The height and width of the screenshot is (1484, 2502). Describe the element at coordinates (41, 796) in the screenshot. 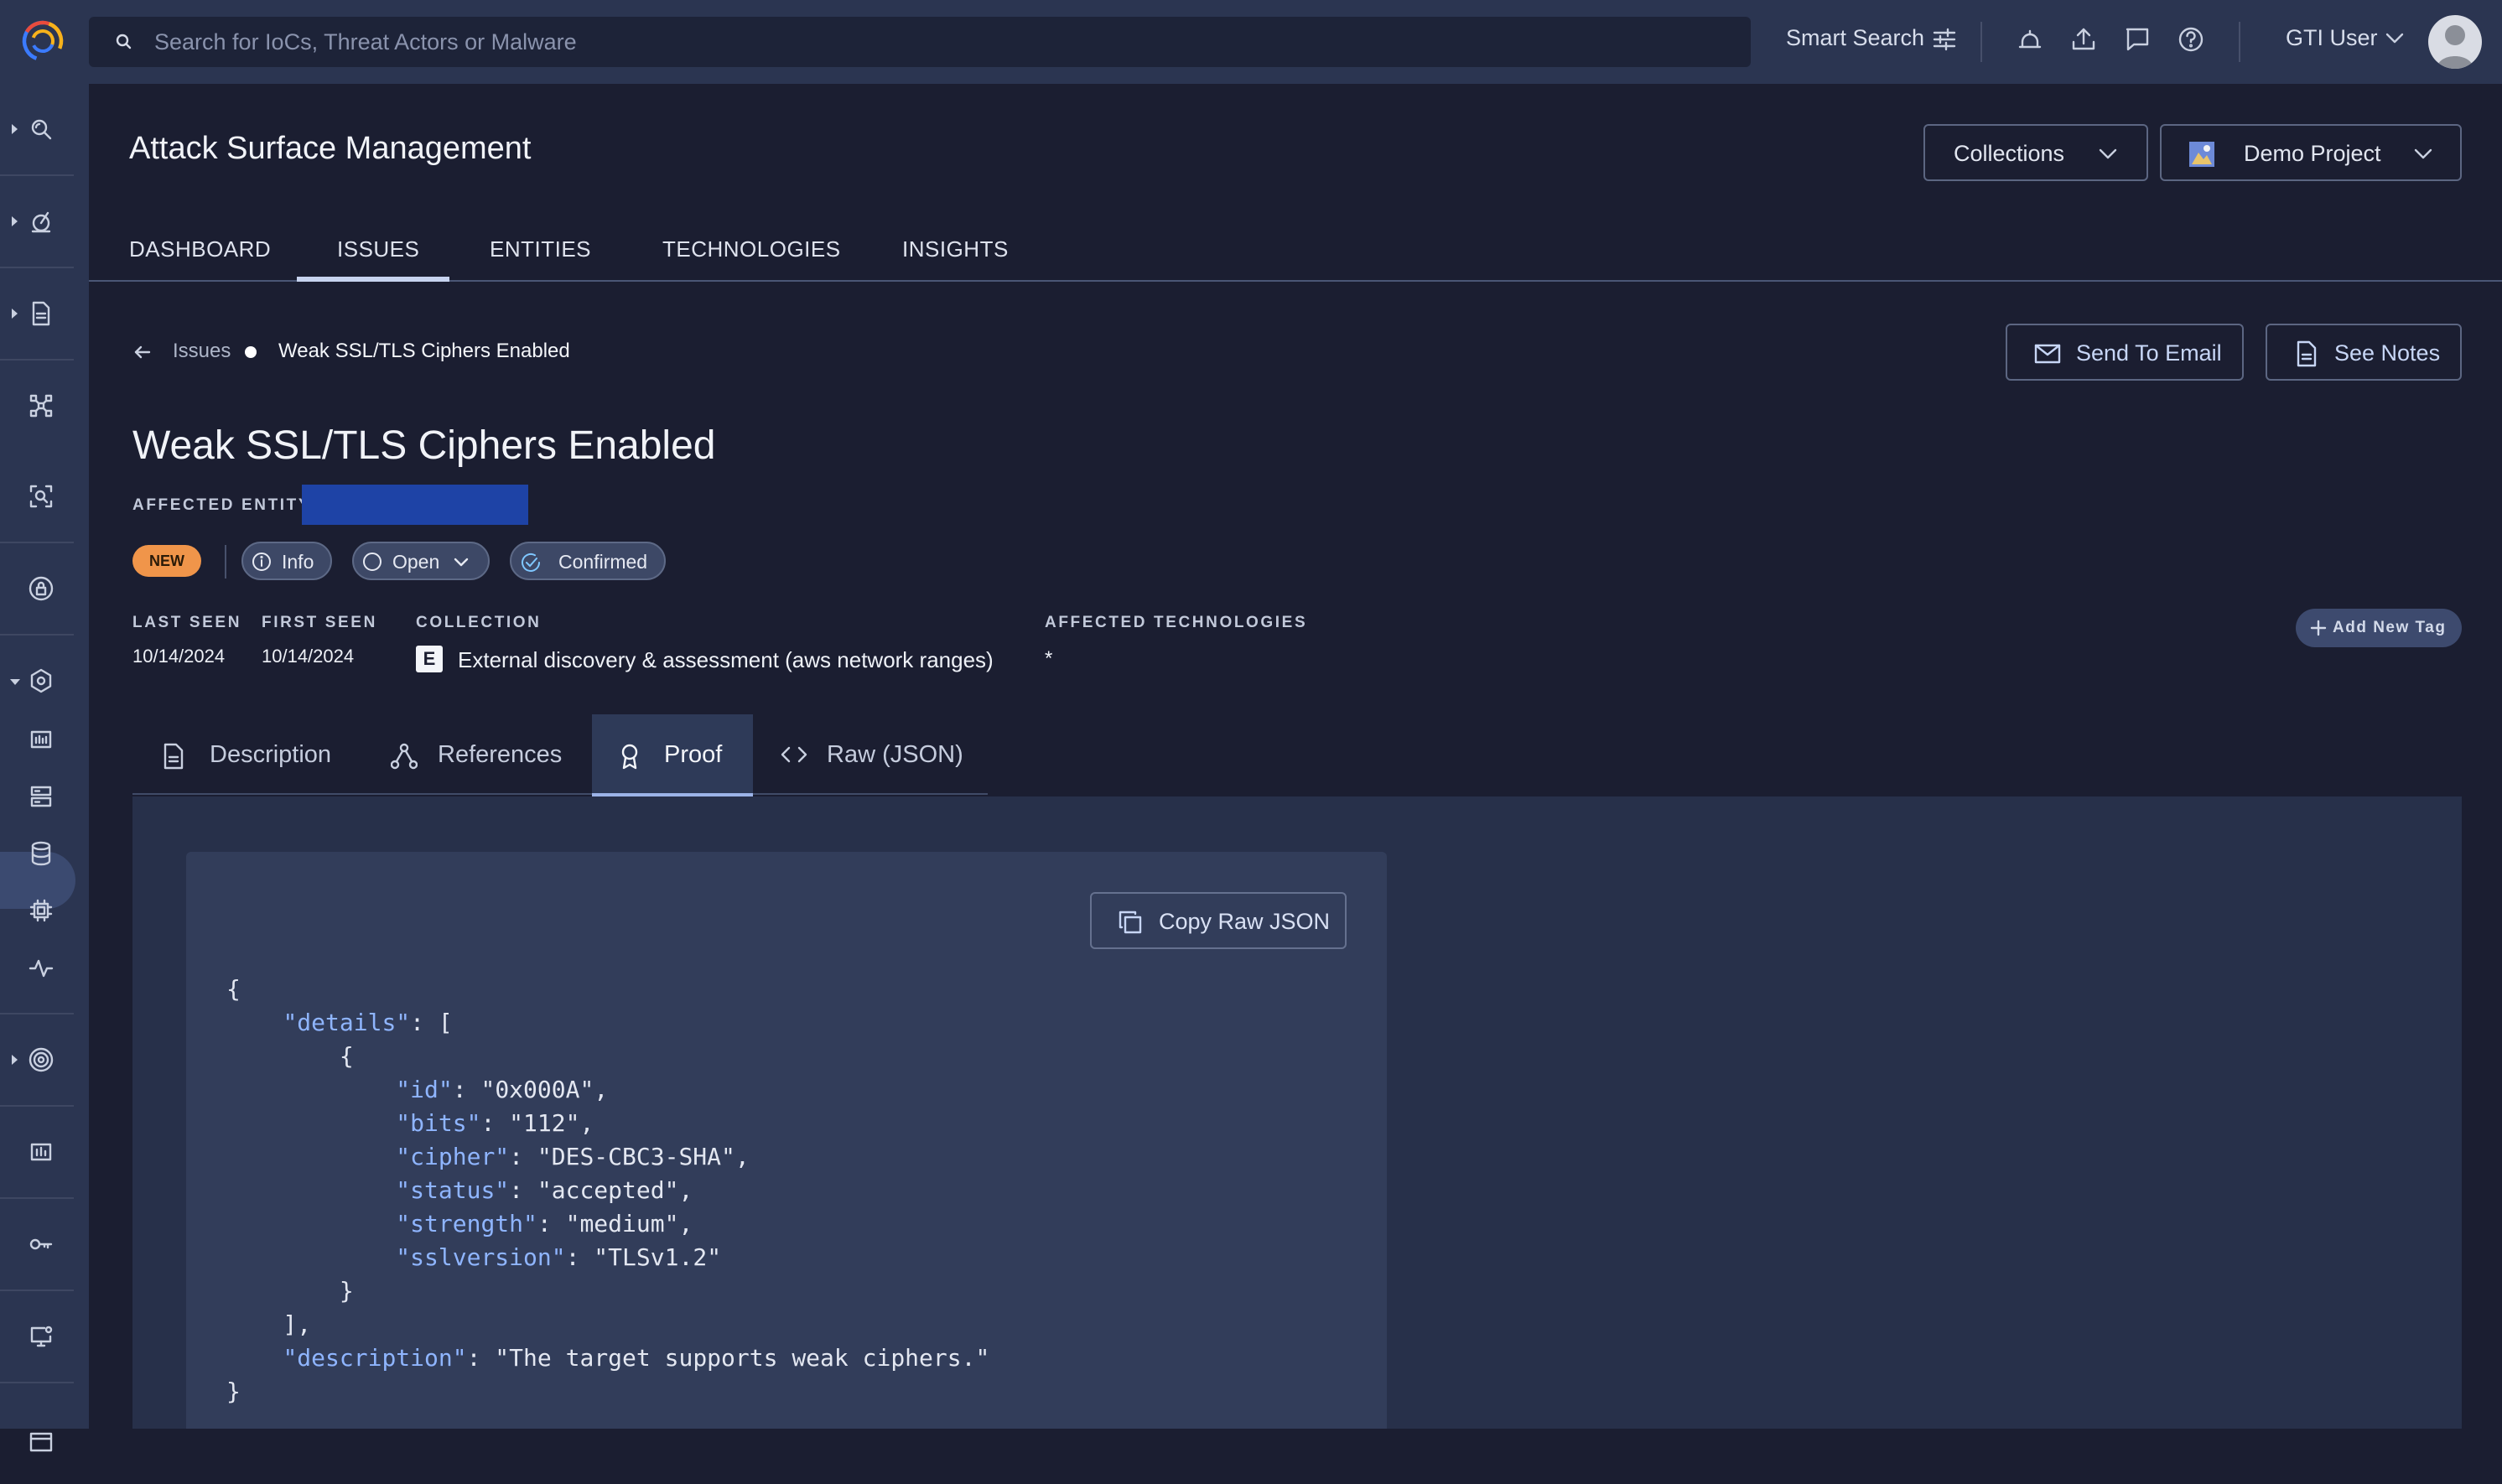

I see `server-list-icon` at that location.